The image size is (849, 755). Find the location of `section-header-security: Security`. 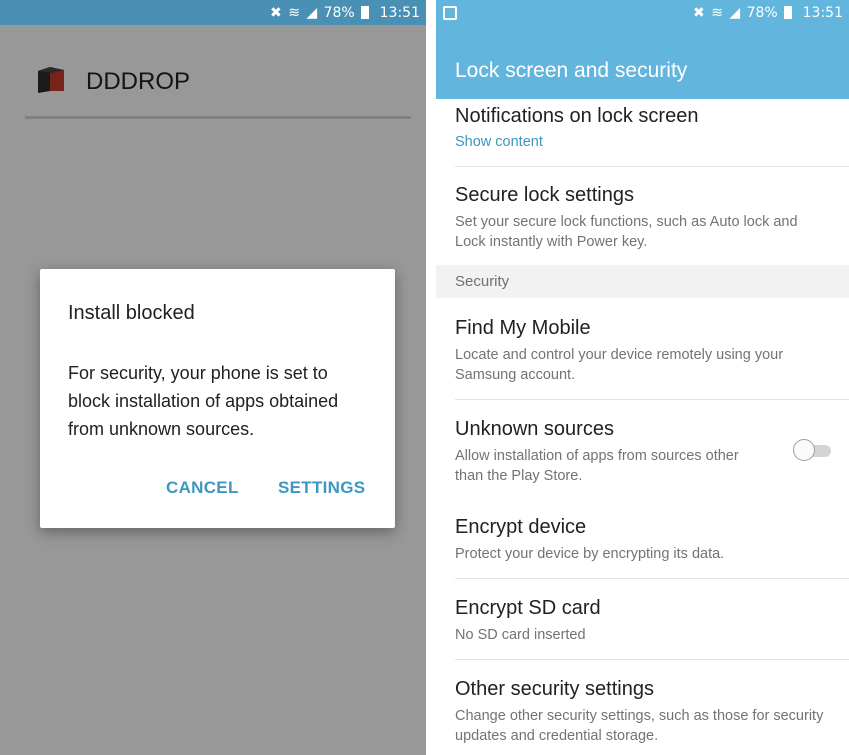

section-header-security: Security is located at coordinates (642, 281).